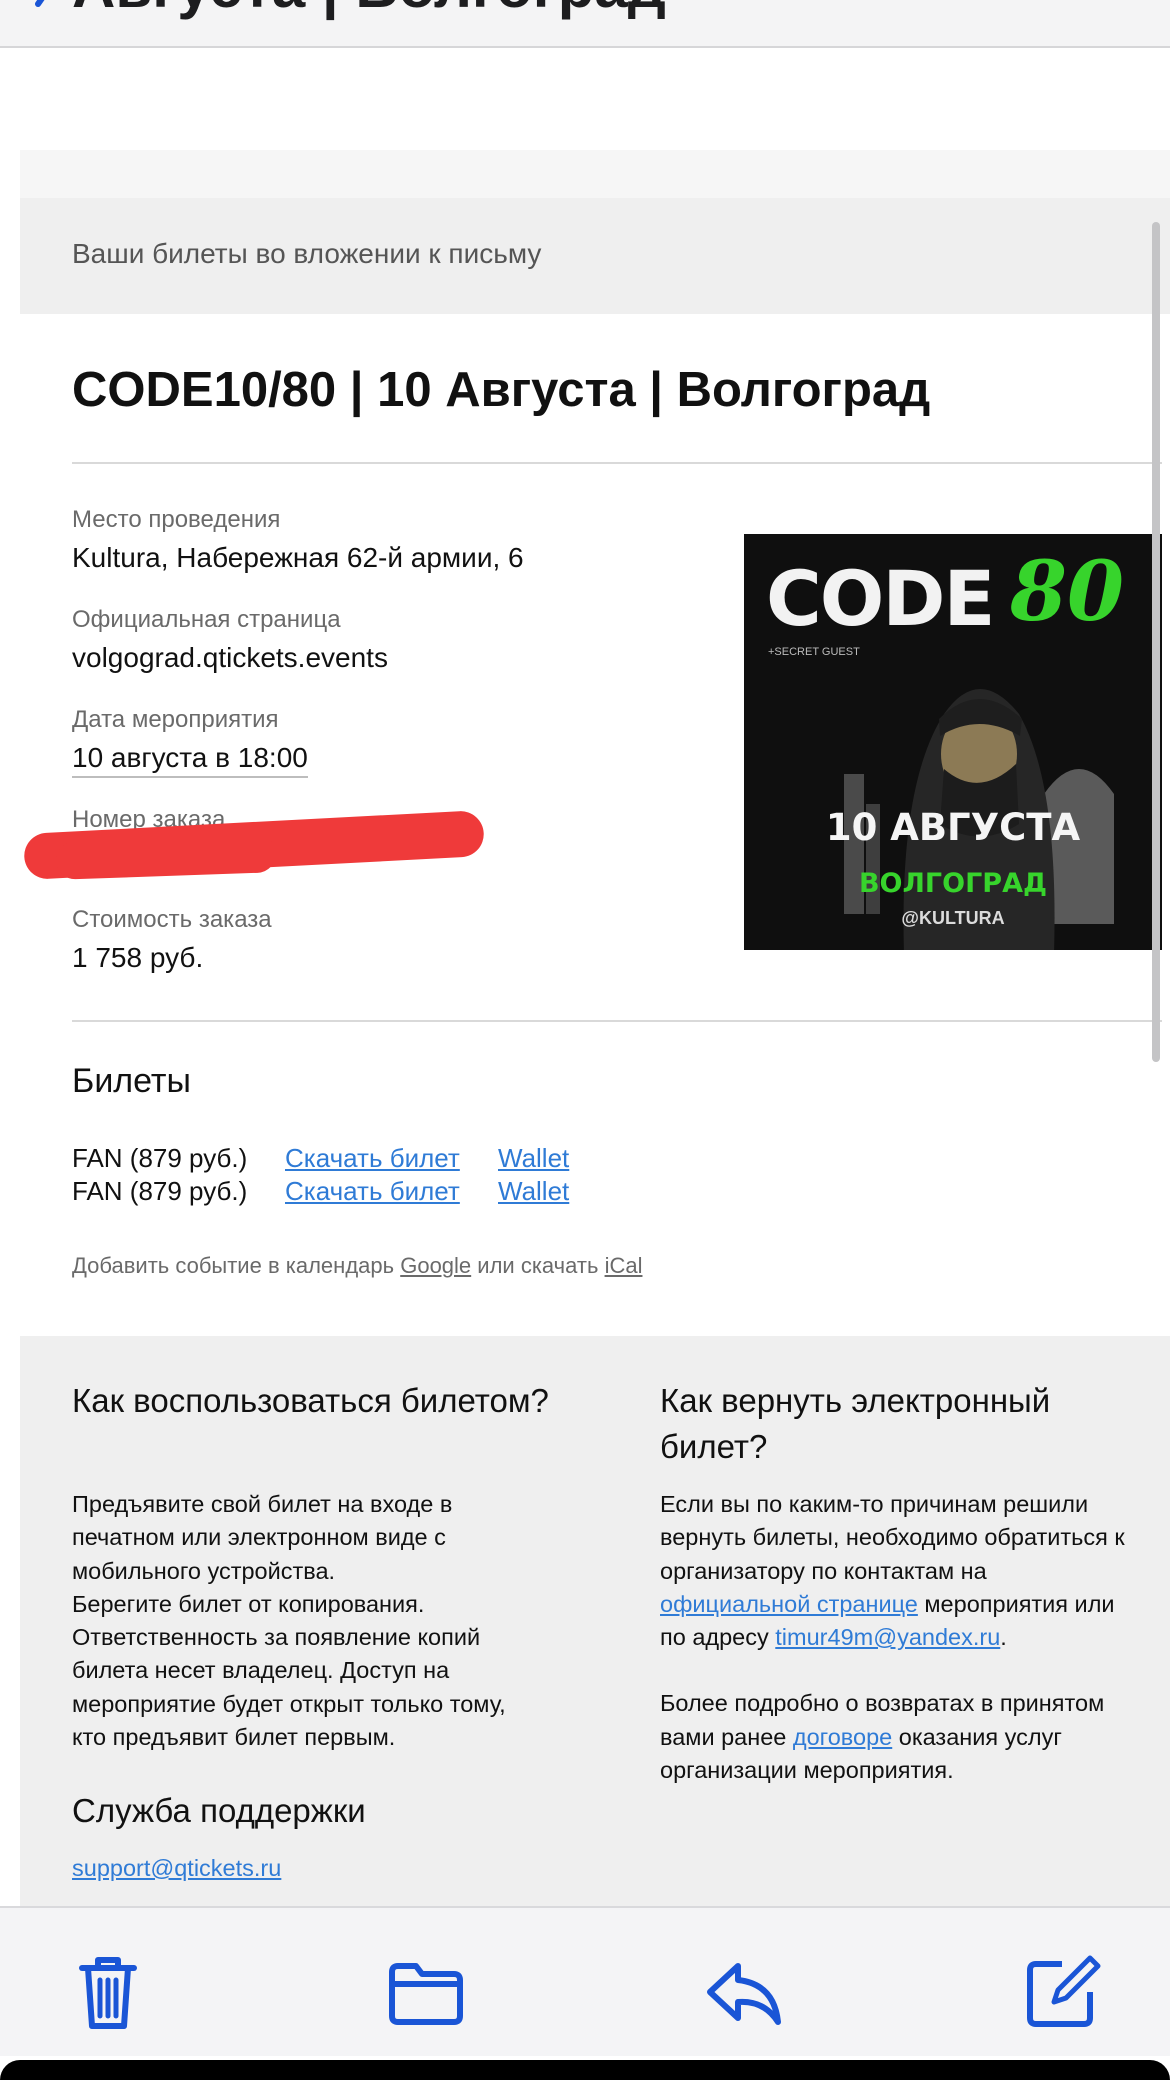 This screenshot has height=2080, width=1170. What do you see at coordinates (874, 1504) in the screenshot?
I see `text-line: Если вы по каким-то причинам решили` at bounding box center [874, 1504].